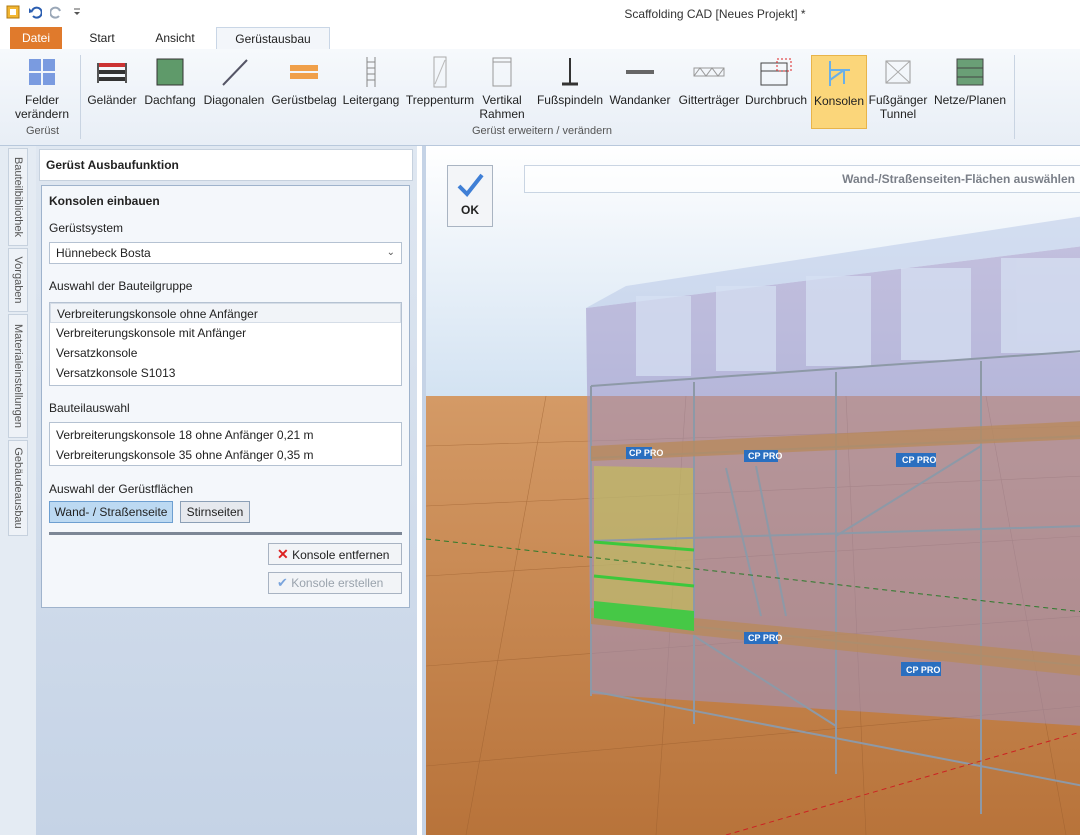 Image resolution: width=1080 pixels, height=835 pixels. Describe the element at coordinates (390, 252) in the screenshot. I see `chevron-down-icon: ⌄` at that location.